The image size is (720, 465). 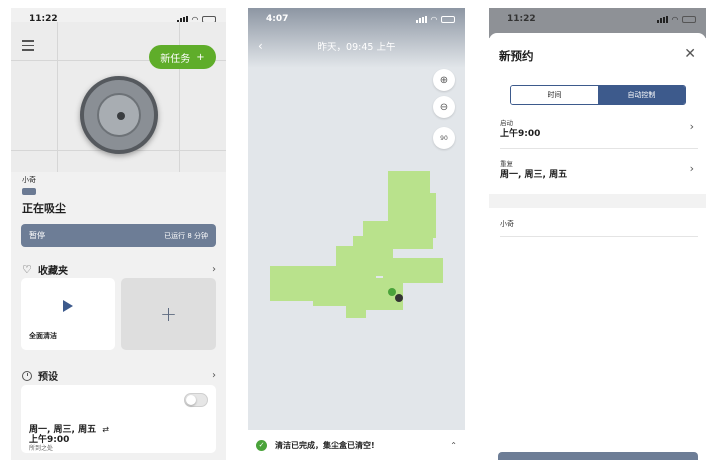 What do you see at coordinates (41, 448) in the screenshot?
I see `preset-where: 所到之处` at bounding box center [41, 448].